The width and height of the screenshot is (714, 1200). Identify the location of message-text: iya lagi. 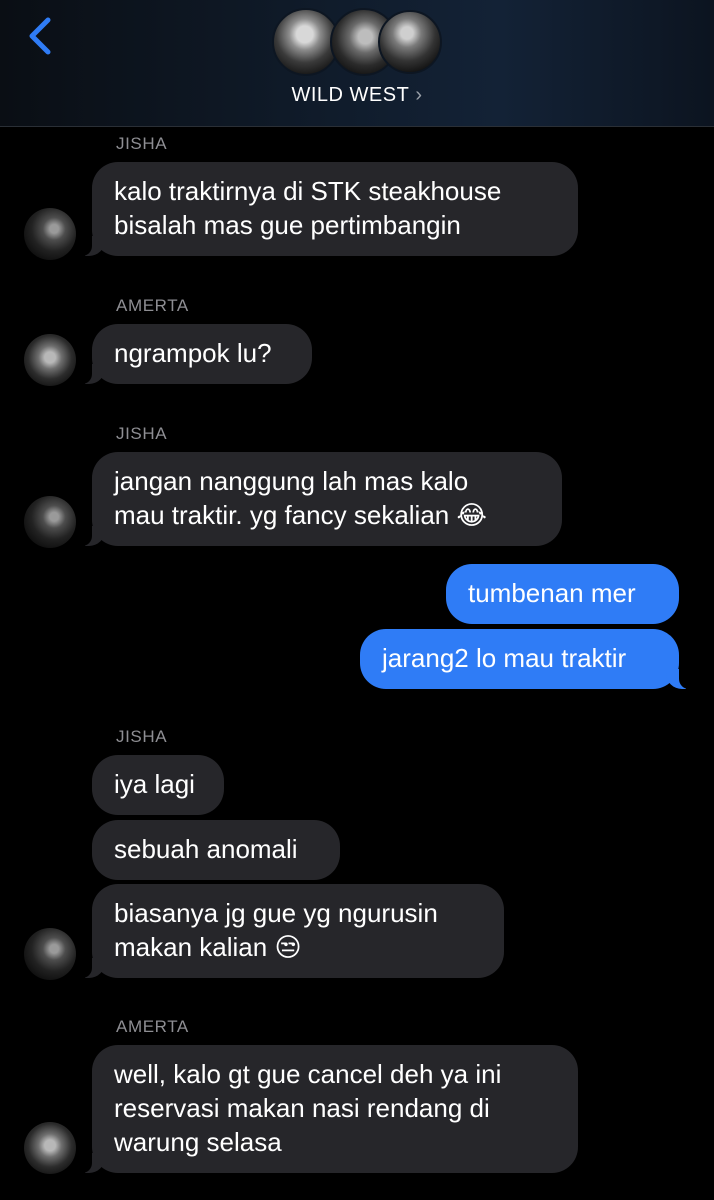
(154, 784).